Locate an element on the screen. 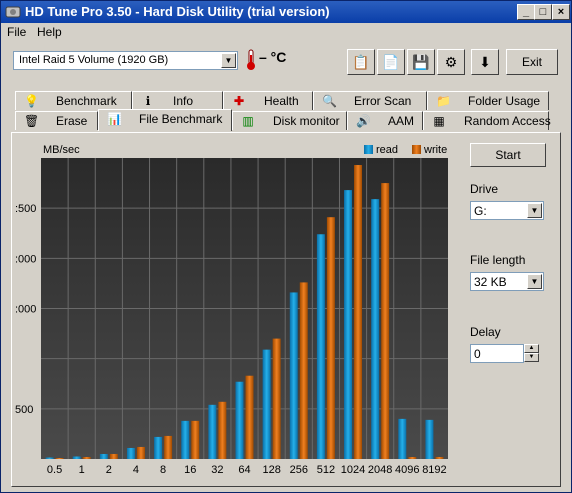 The width and height of the screenshot is (572, 493). copy-screenshot-button: 📄 is located at coordinates (391, 62).